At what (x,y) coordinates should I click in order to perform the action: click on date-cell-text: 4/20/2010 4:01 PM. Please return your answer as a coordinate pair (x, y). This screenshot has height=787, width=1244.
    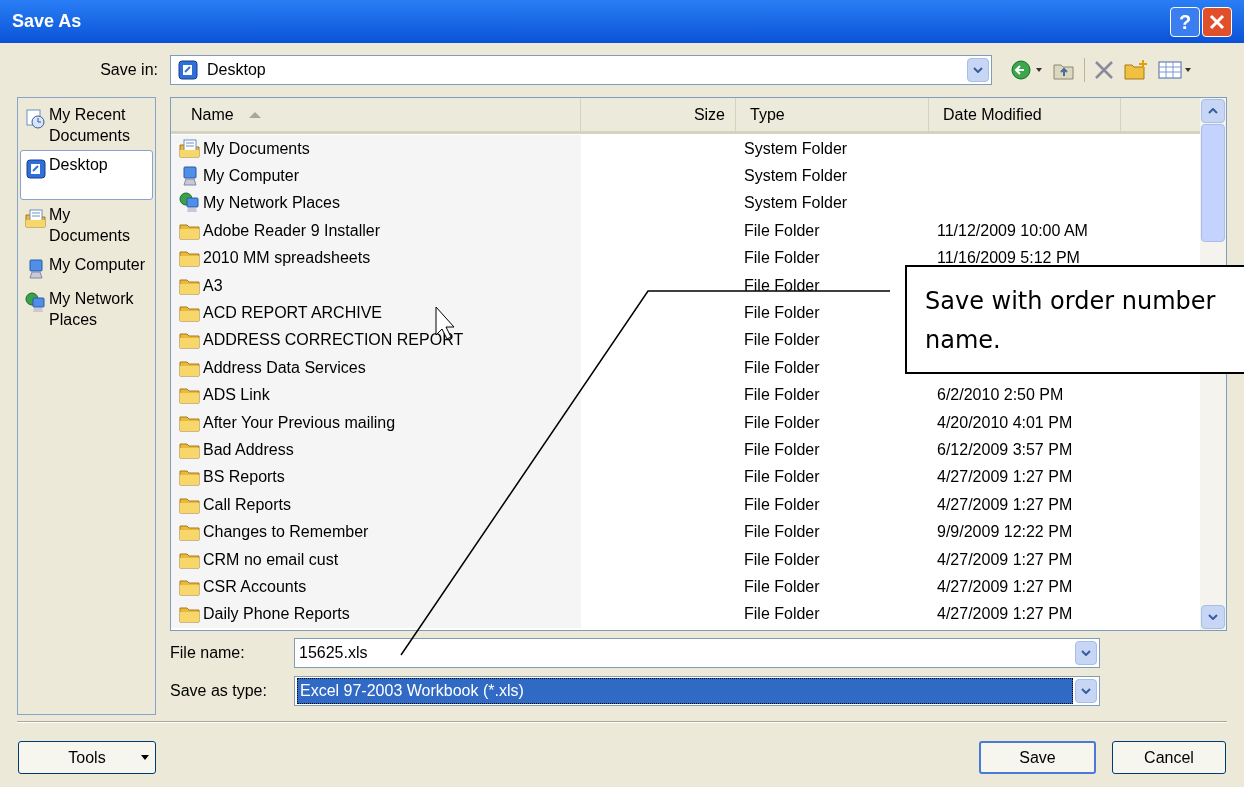
    Looking at the image, I should click on (1005, 422).